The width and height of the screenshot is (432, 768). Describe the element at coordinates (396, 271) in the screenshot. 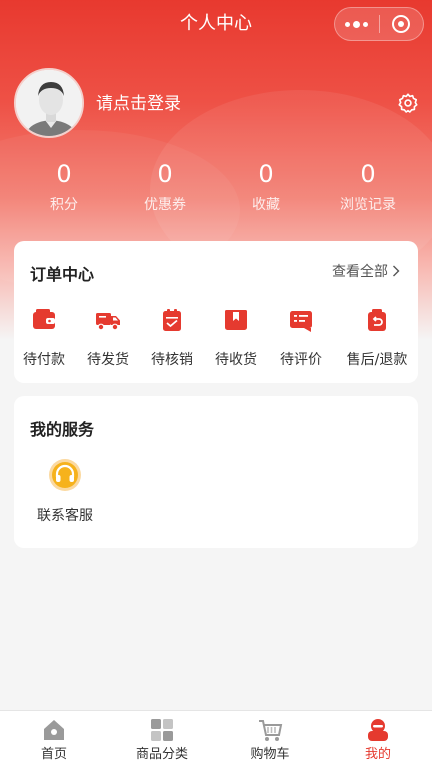

I see `chevron-right-icon` at that location.